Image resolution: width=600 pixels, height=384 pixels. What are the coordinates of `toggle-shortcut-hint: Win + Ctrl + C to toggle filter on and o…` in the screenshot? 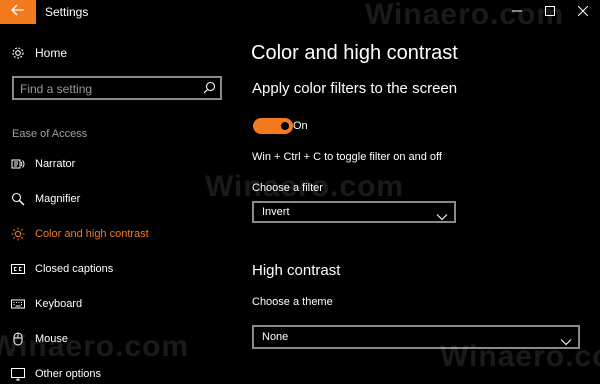 It's located at (347, 157).